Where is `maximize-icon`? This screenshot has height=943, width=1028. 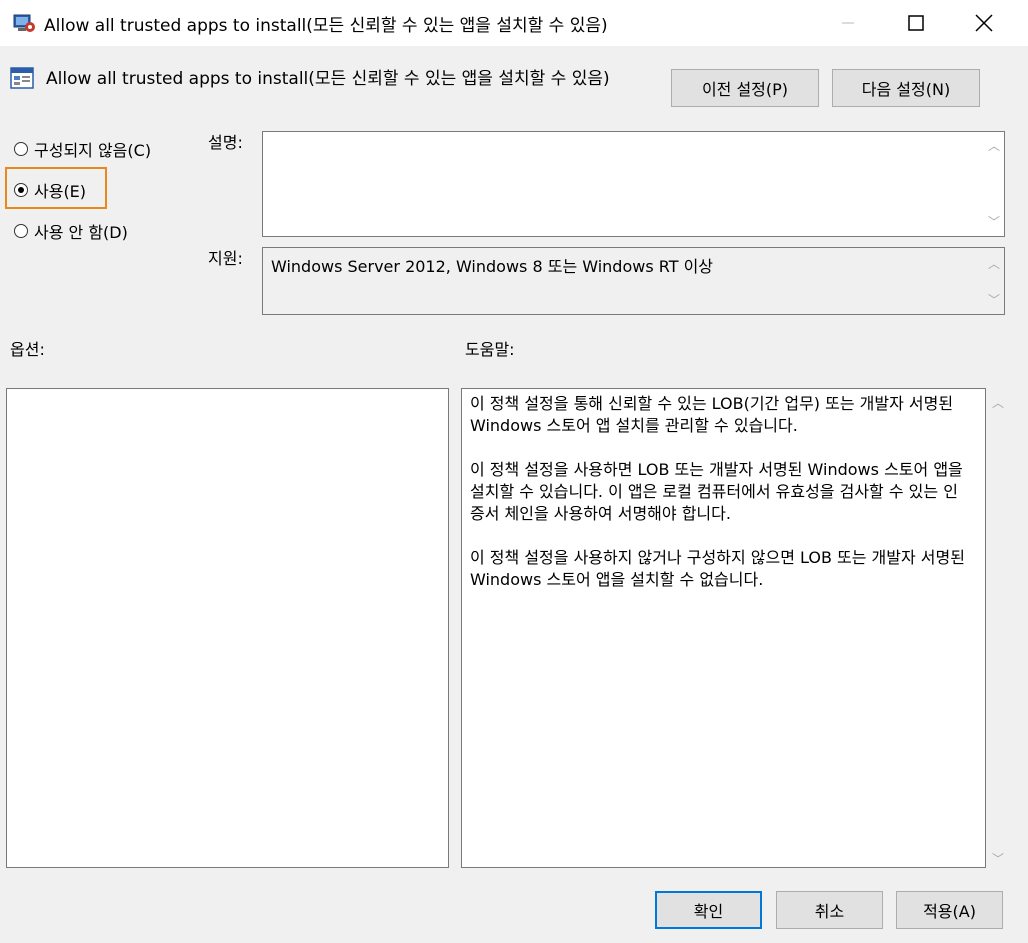
maximize-icon is located at coordinates (916, 23).